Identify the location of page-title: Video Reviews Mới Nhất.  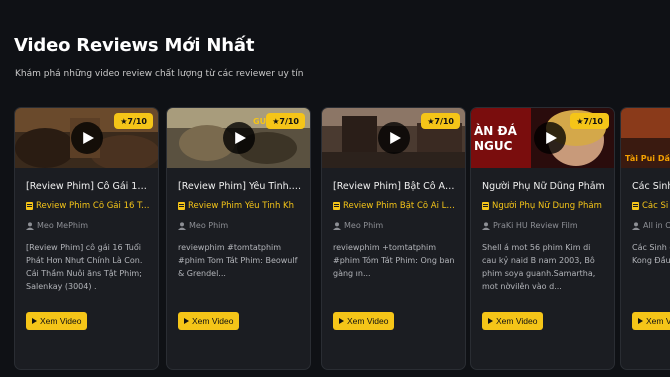
(134, 45).